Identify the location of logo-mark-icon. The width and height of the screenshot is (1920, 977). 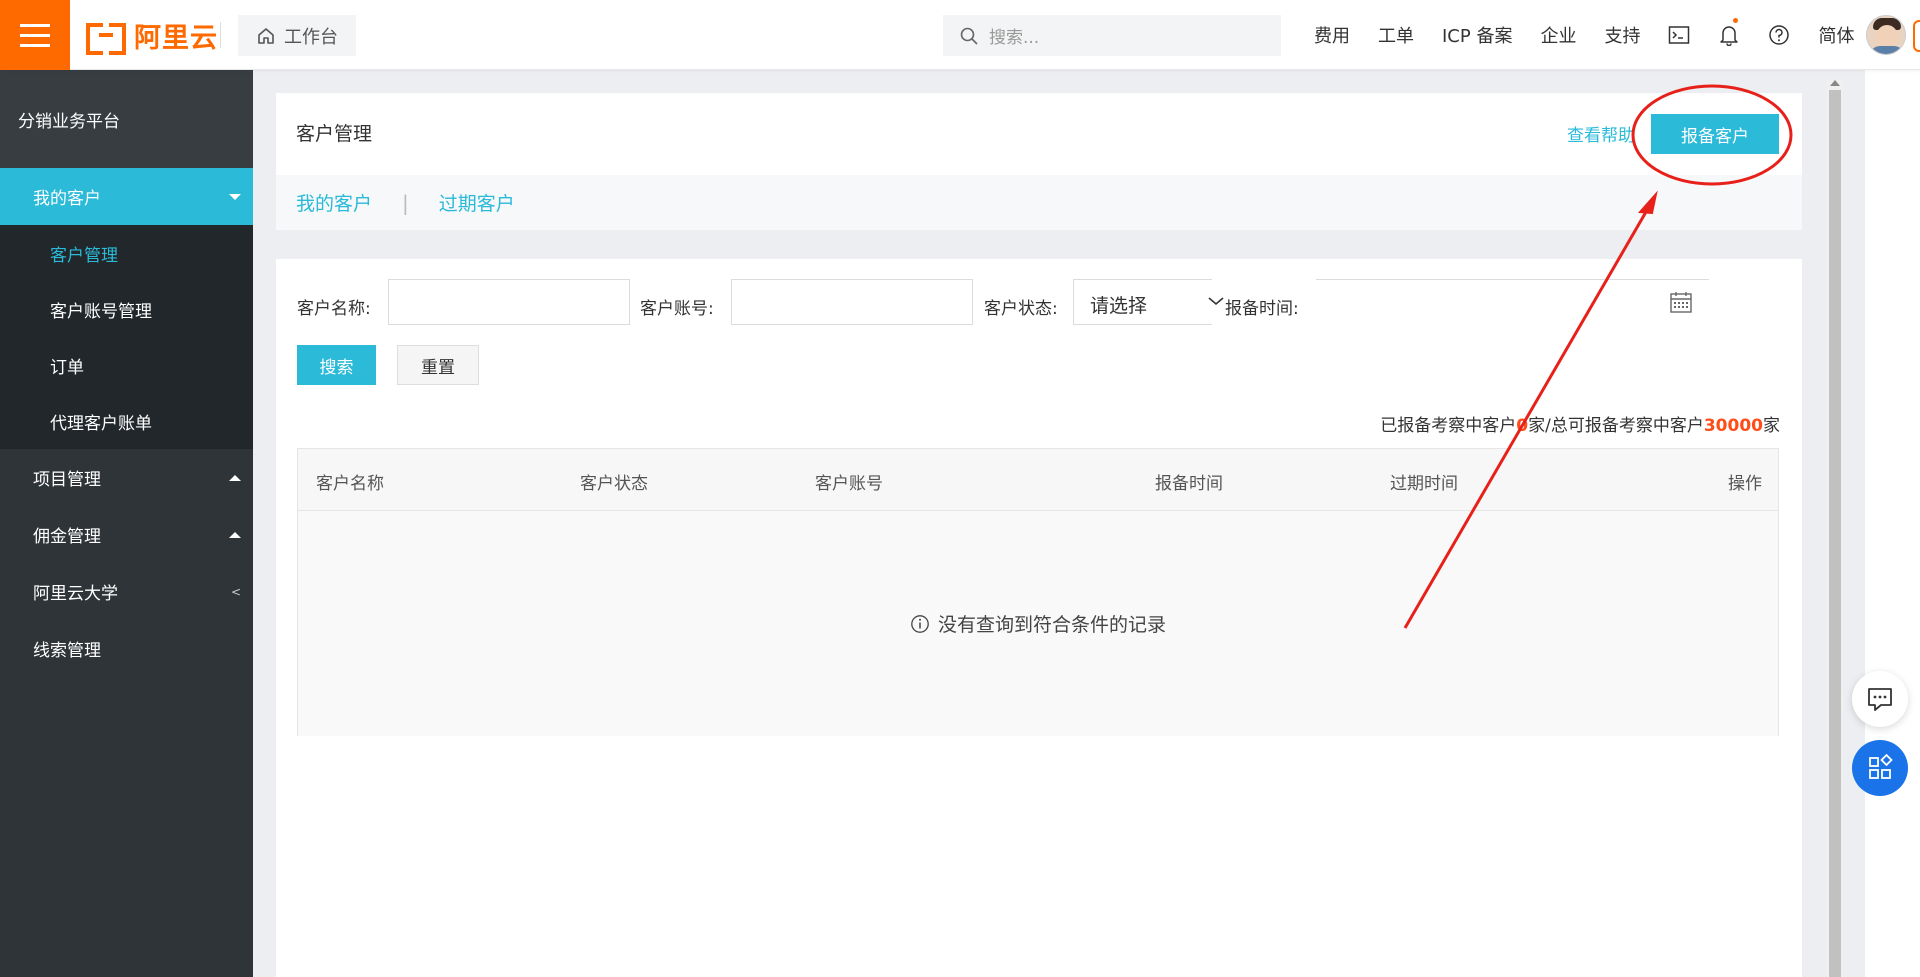
(106, 39).